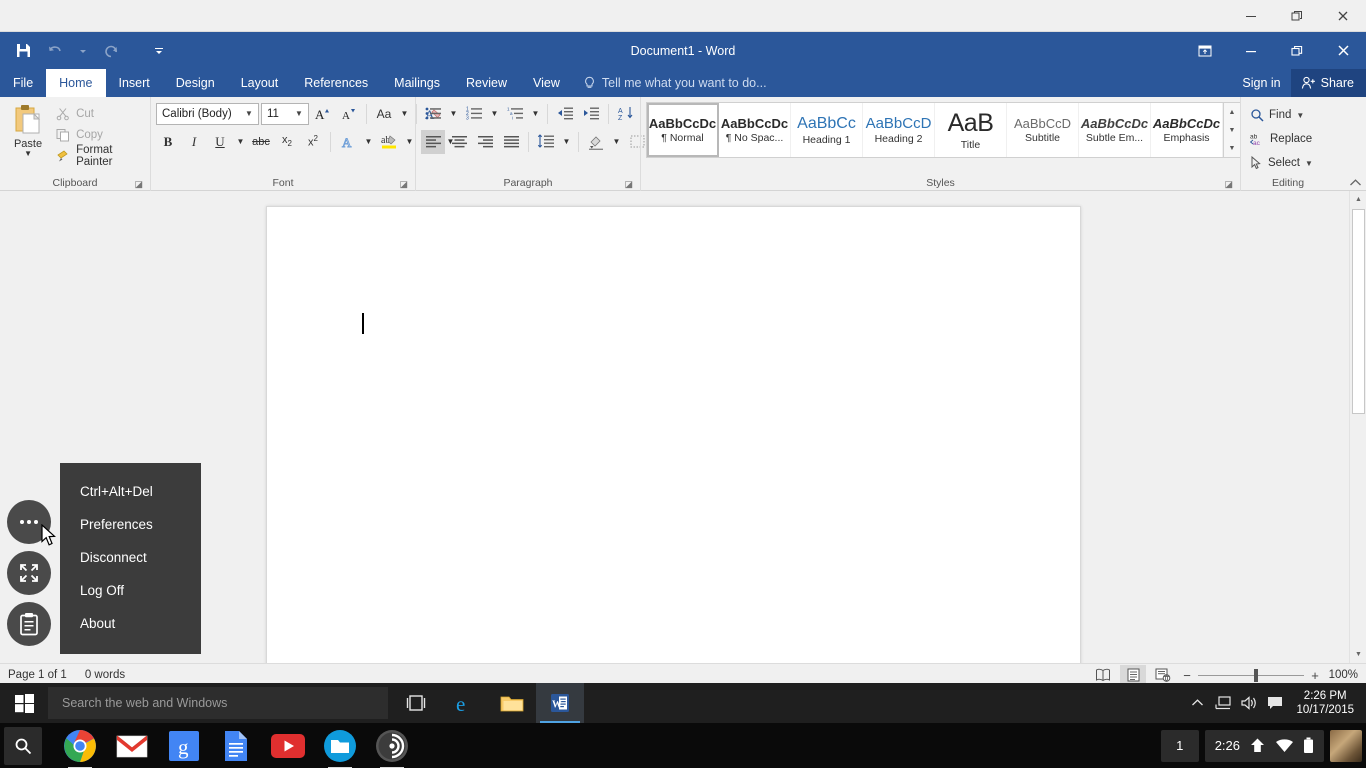 The image size is (1366, 768). I want to click on microsoft-word-button: W, so click(560, 703).